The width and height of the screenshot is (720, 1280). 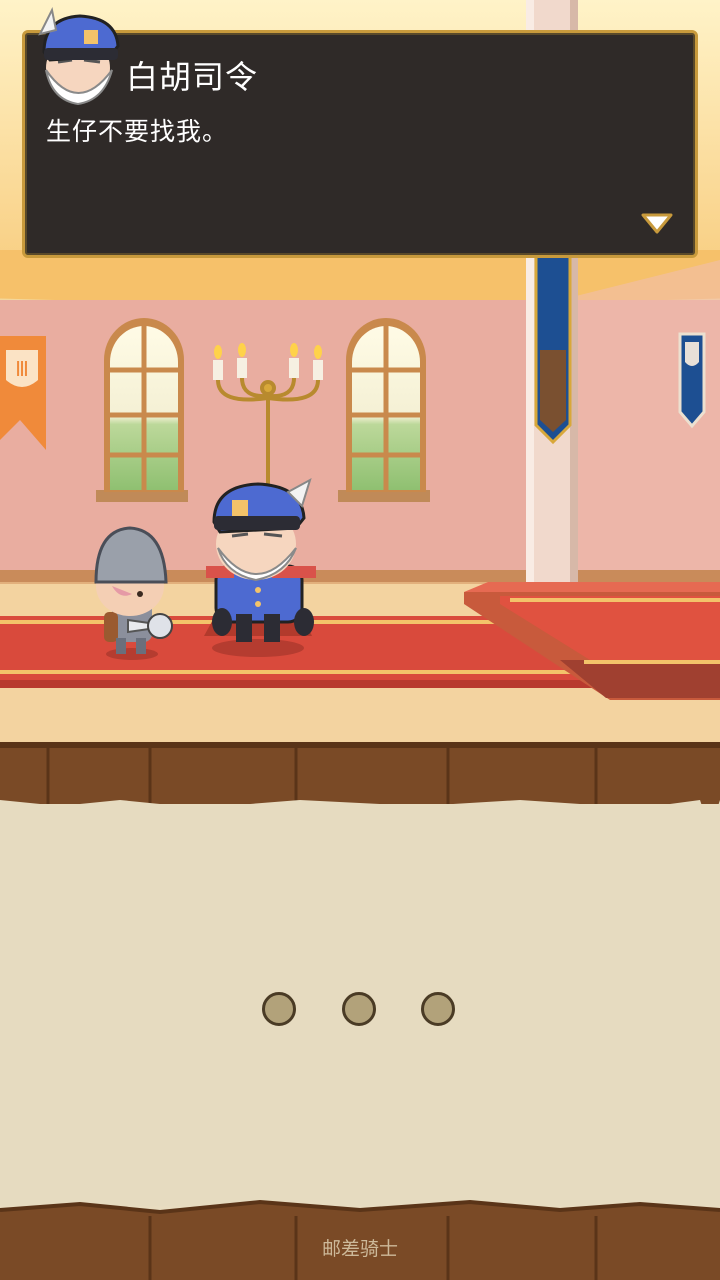 I want to click on commander-portrait-icon, so click(x=79, y=56).